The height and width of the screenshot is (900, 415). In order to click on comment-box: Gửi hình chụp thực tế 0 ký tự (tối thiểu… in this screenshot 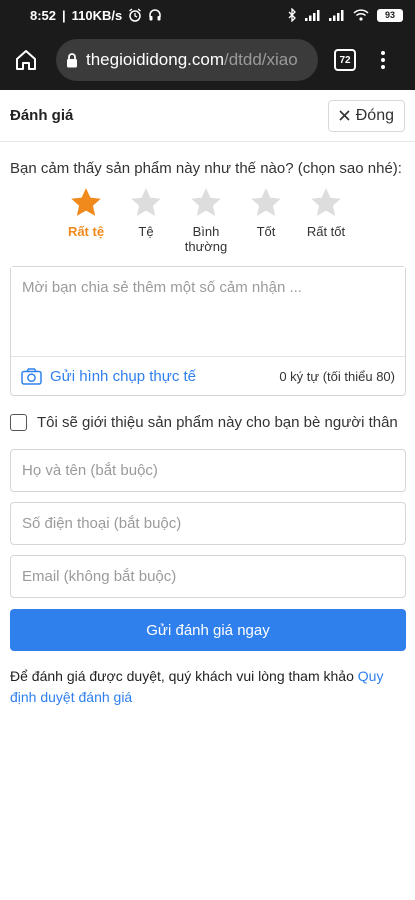, I will do `click(208, 331)`.